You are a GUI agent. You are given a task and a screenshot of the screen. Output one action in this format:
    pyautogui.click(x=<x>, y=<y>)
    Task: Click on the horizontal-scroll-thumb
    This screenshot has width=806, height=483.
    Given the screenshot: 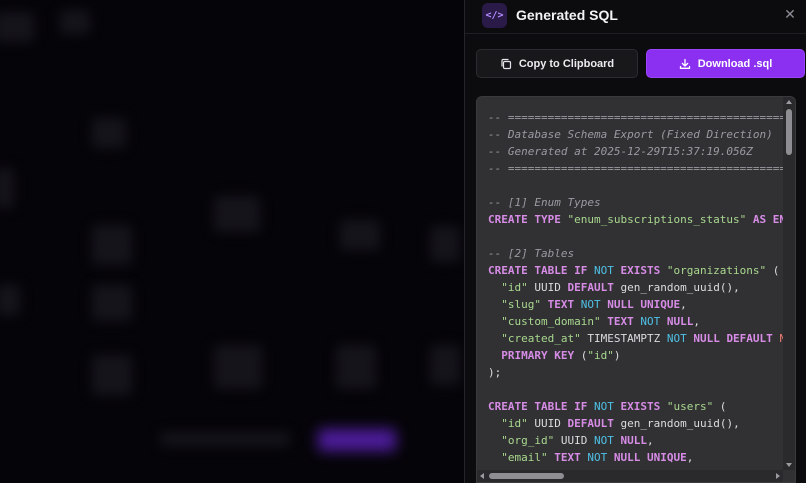 What is the action you would take?
    pyautogui.click(x=526, y=476)
    